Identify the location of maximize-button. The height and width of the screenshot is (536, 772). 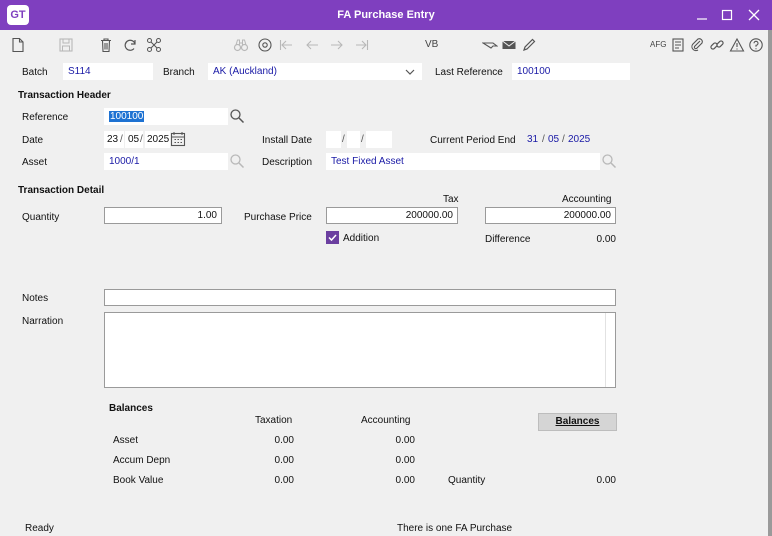
(727, 15).